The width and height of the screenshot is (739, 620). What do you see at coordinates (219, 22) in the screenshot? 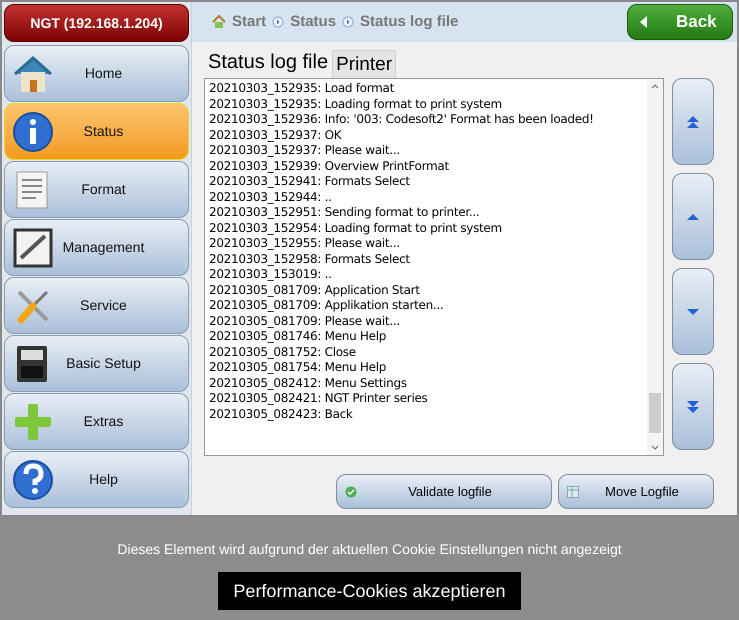
I see `home-icon` at bounding box center [219, 22].